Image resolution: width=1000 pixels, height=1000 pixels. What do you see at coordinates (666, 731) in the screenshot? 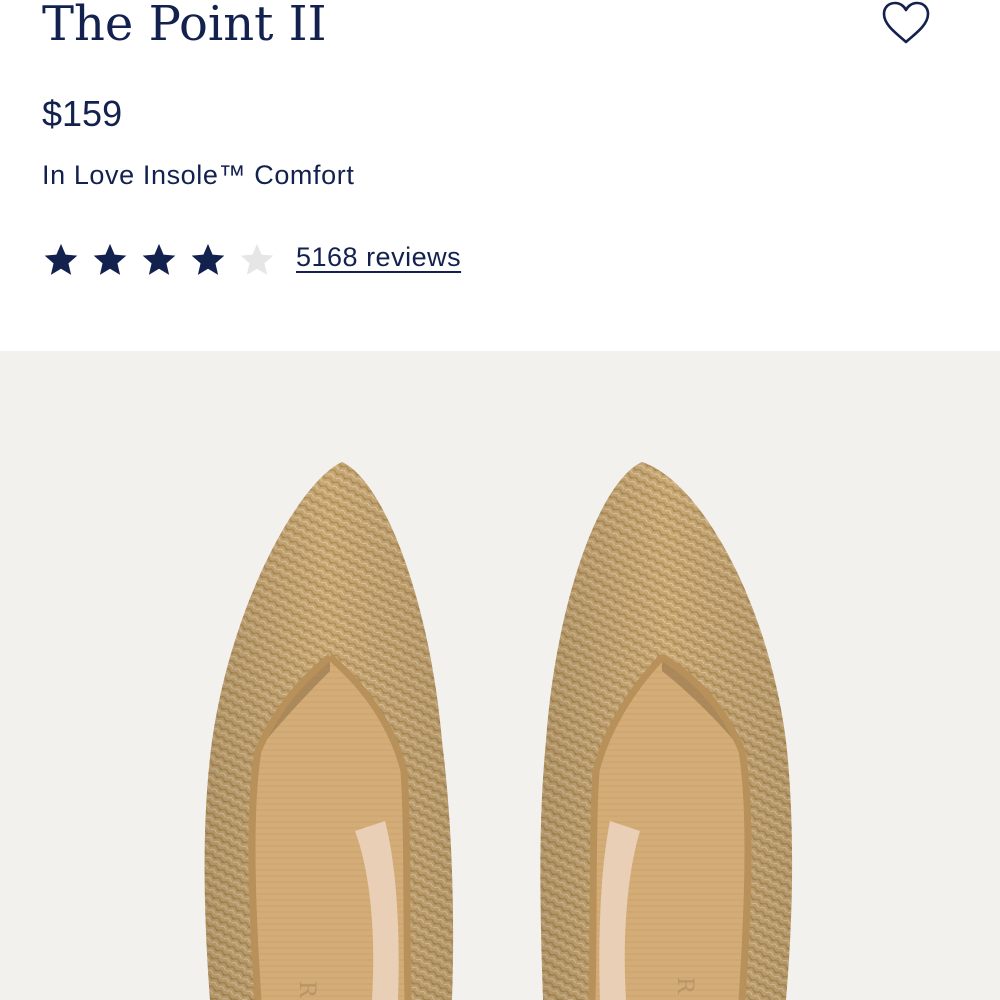
I see `right-shoe: R` at bounding box center [666, 731].